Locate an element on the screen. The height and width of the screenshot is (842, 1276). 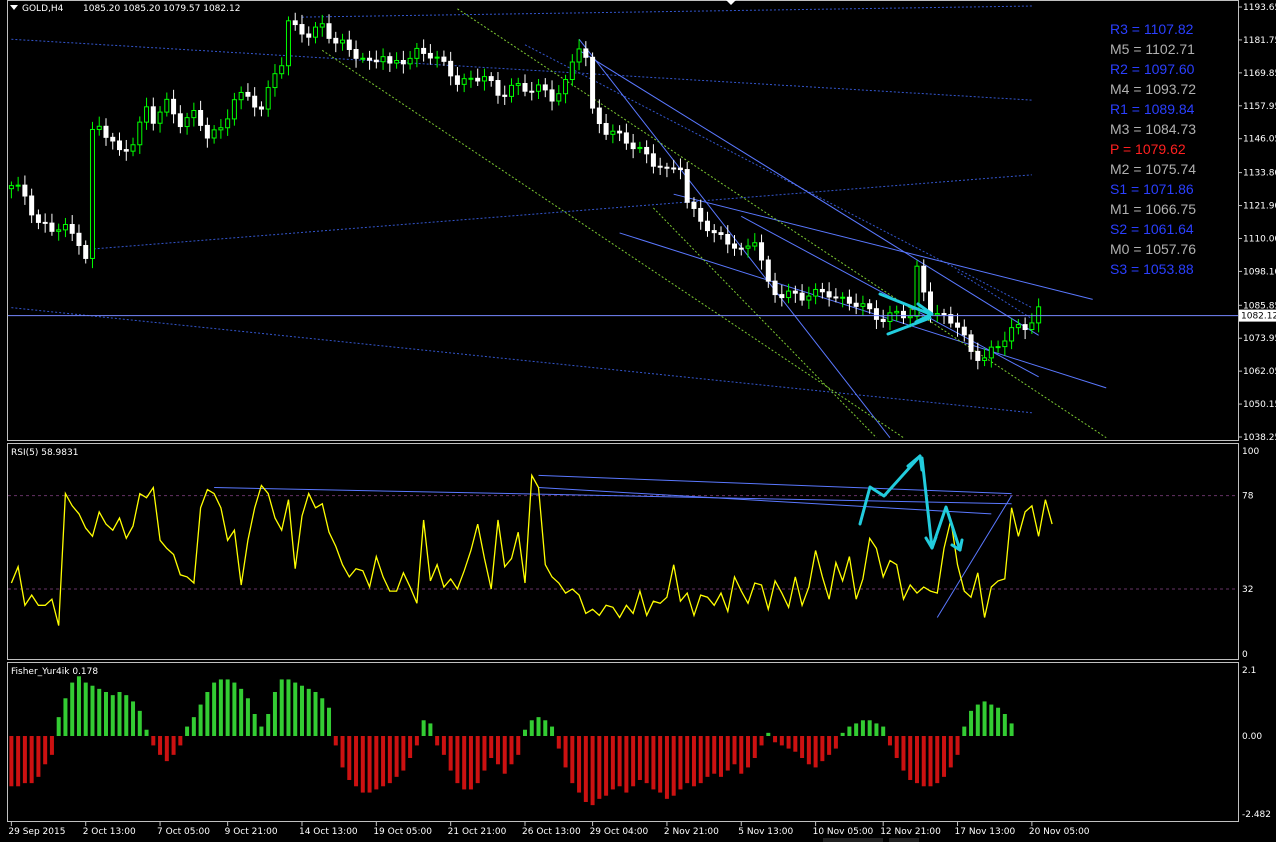
time-tick-label: 29 Sep 2015 is located at coordinates (36, 832).